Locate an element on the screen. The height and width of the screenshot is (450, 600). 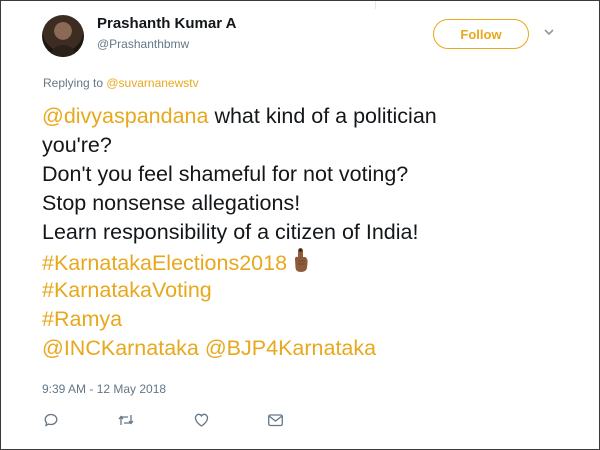
tweet-line: #KarnatakaVoting is located at coordinates (312, 290).